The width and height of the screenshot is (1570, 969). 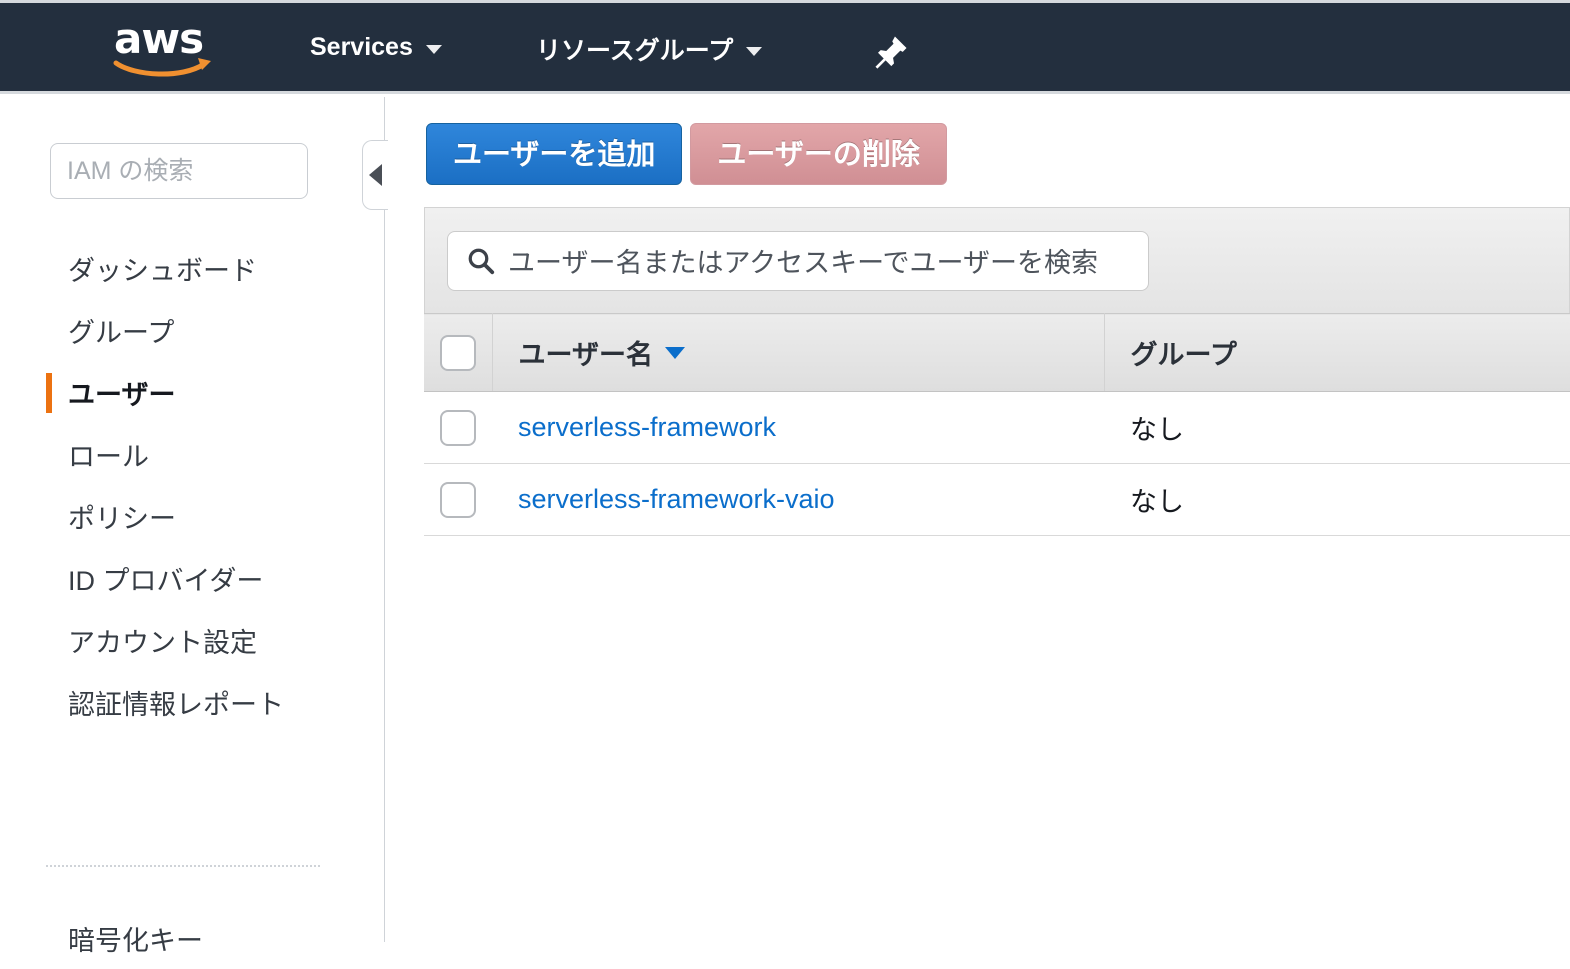 I want to click on user-search-placeholder: ユーザー名またはアクセスキーでユーザーを検索, so click(x=803, y=263).